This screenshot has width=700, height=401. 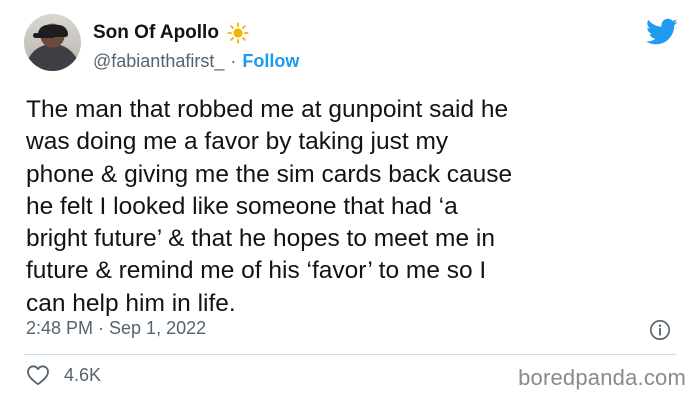 I want to click on tweet-timestamp: 2:48 PM · Sep 1, 2022, so click(x=116, y=328).